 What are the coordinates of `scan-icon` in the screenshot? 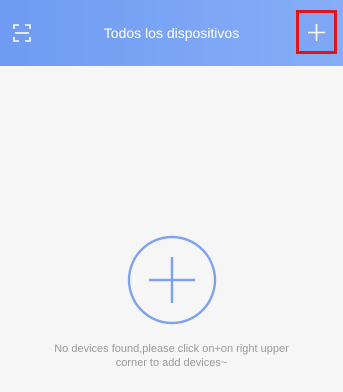 It's located at (22, 33).